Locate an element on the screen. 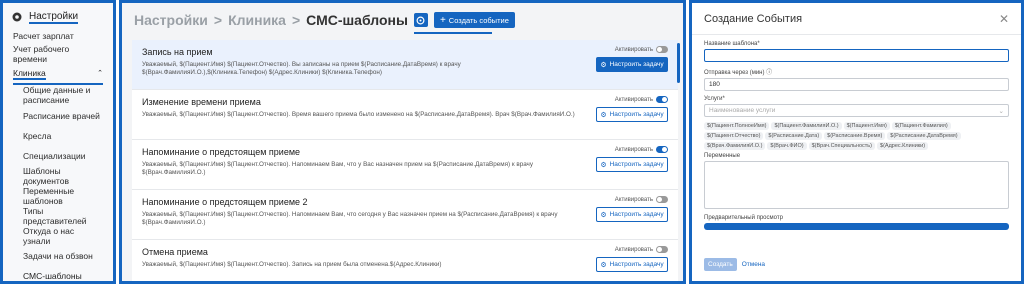 The width and height of the screenshot is (1024, 284). message-textarea is located at coordinates (856, 185).